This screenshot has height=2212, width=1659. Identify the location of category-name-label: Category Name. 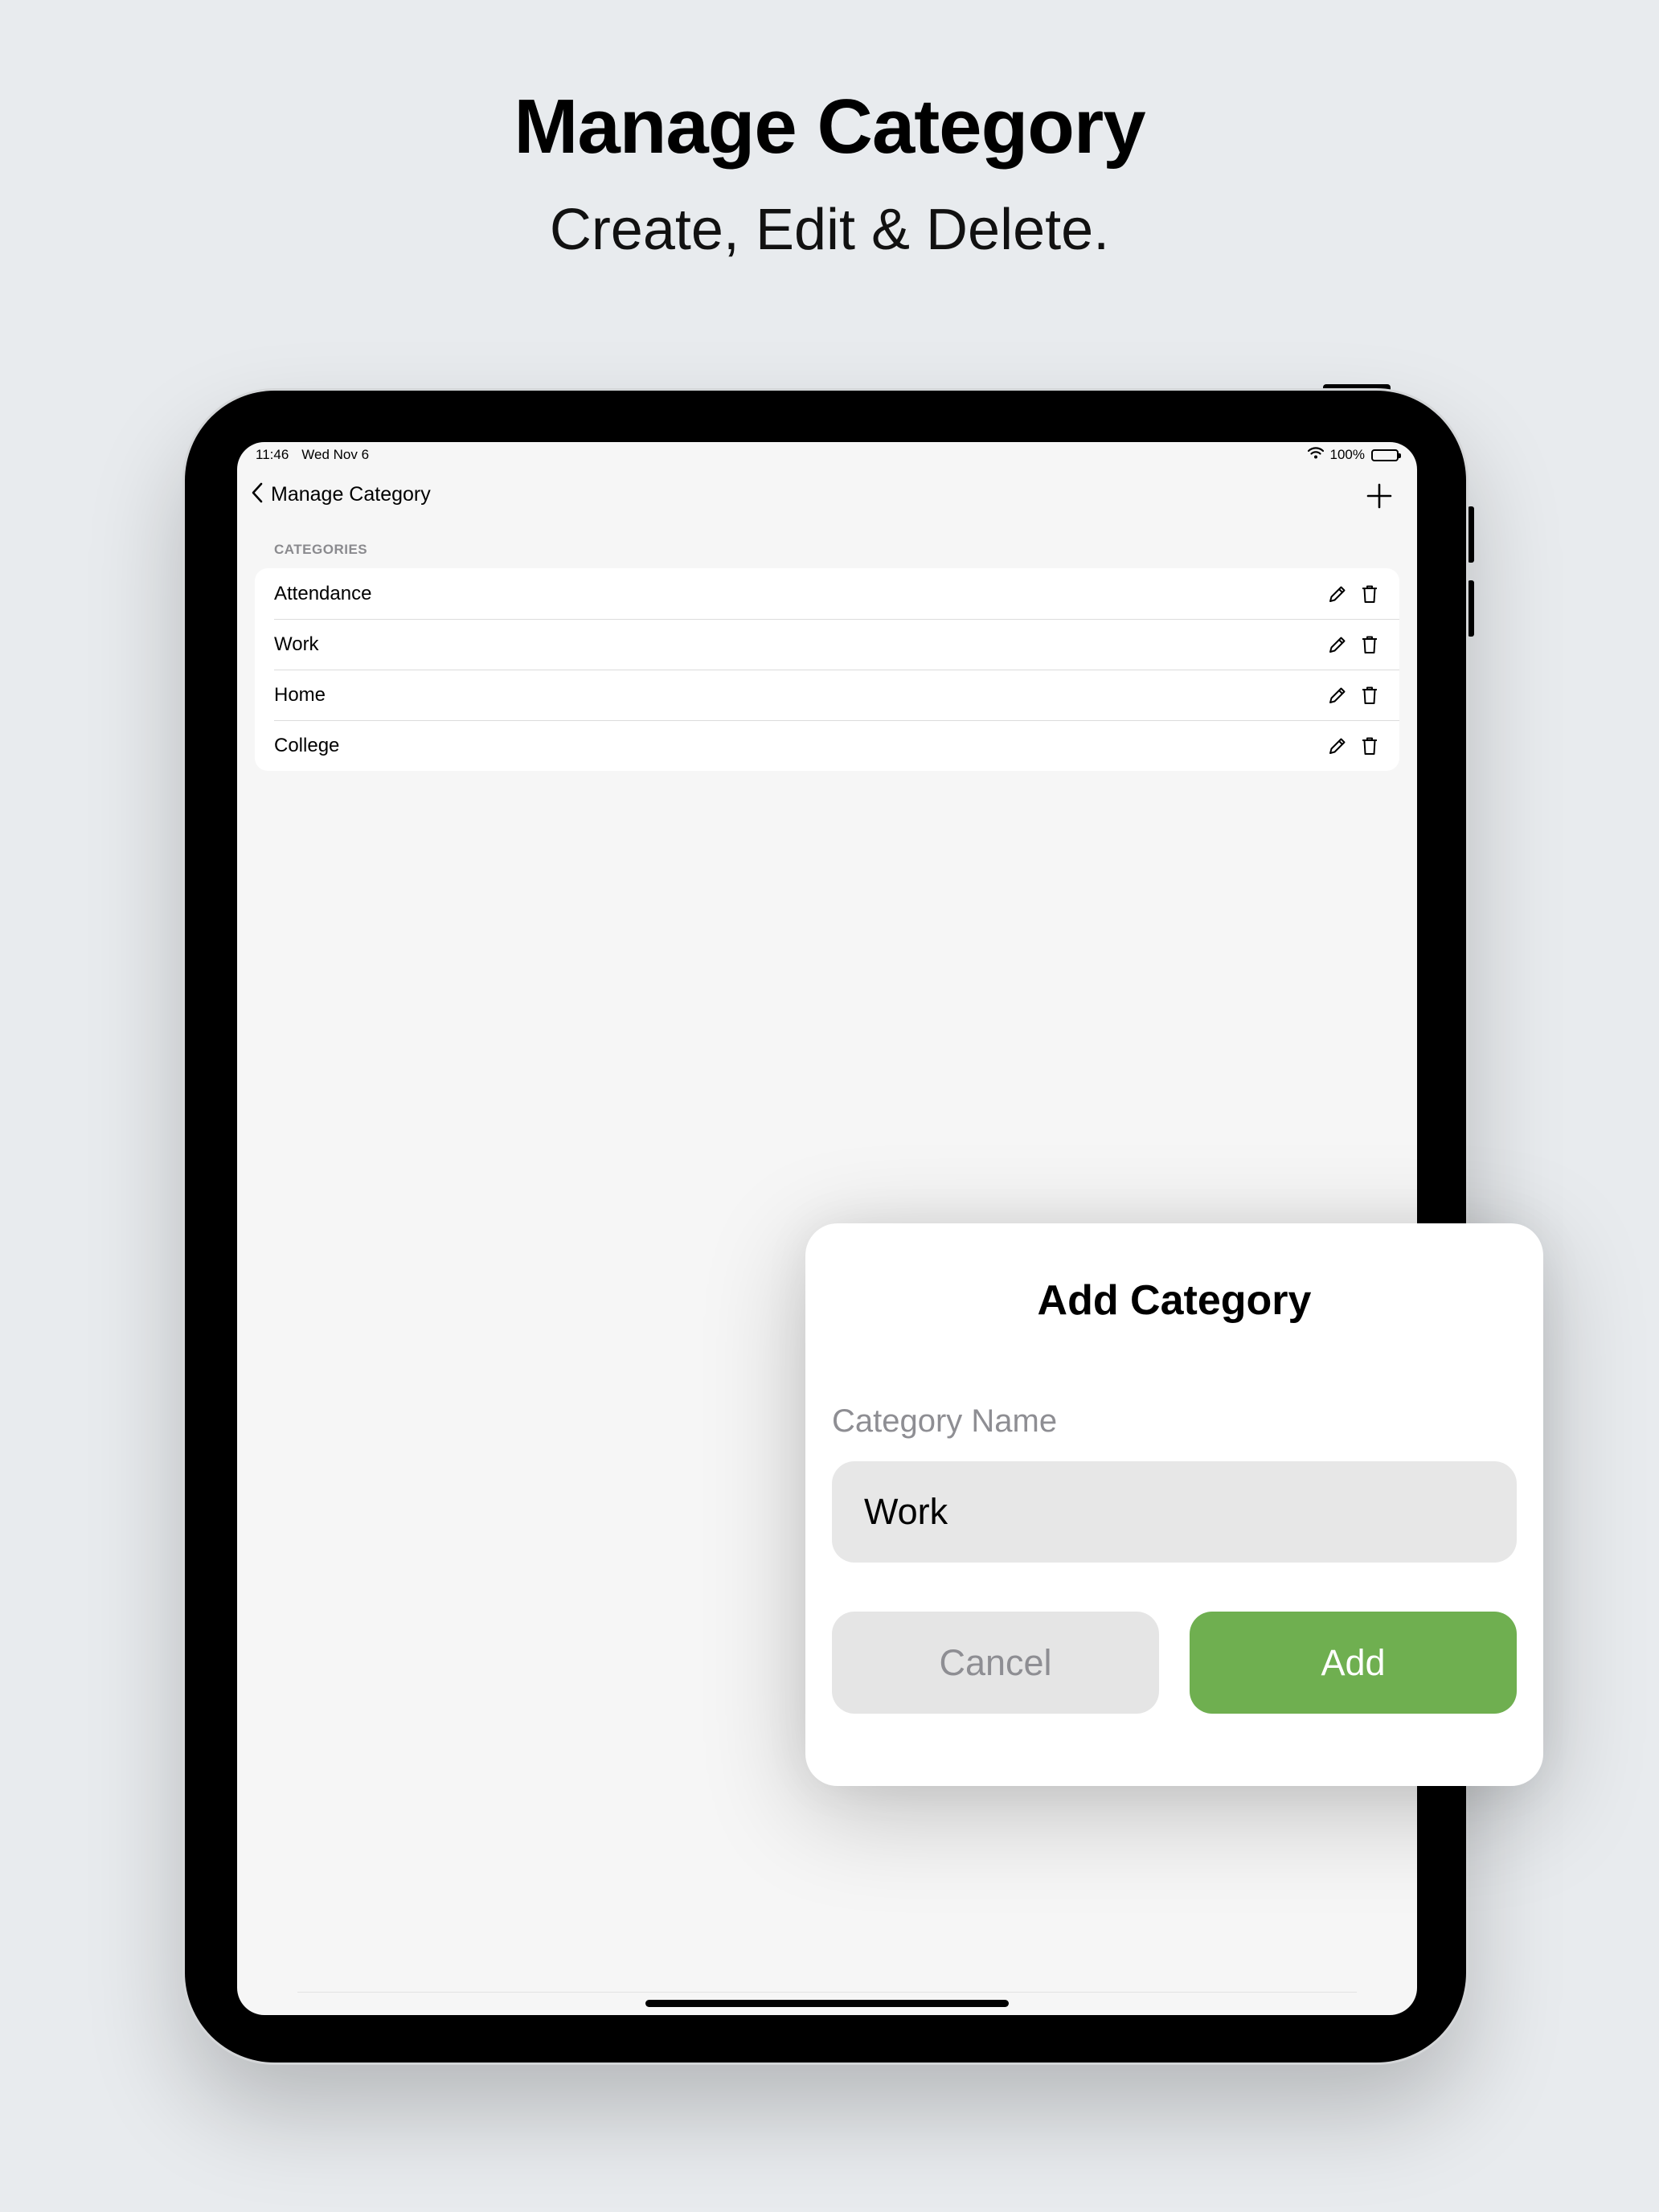
(945, 1421).